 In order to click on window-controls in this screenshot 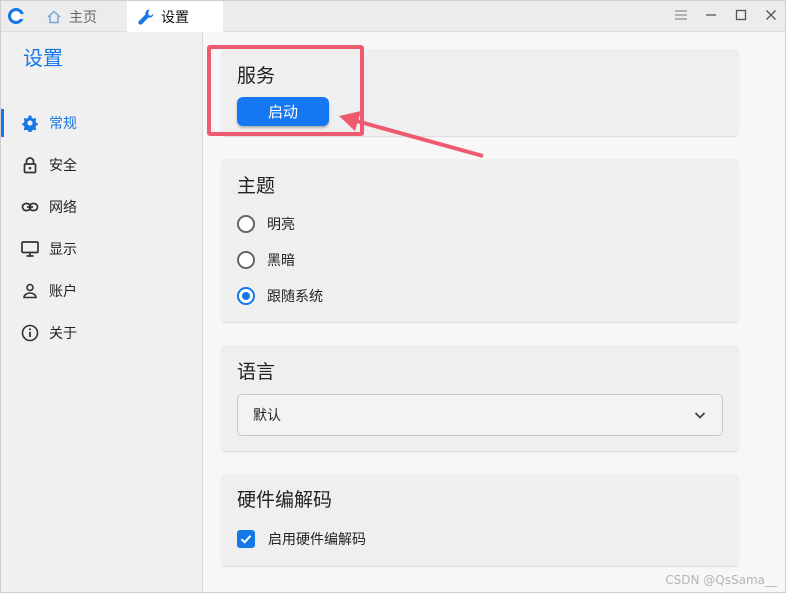, I will do `click(726, 16)`.